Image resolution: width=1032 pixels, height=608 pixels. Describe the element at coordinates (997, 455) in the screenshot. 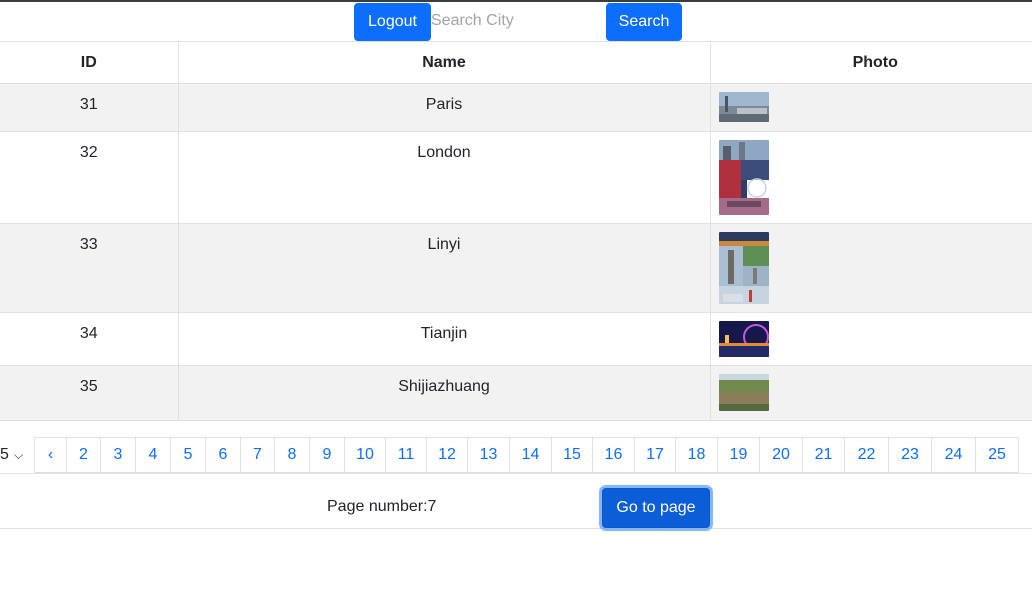

I see `page-link-25: 25` at that location.